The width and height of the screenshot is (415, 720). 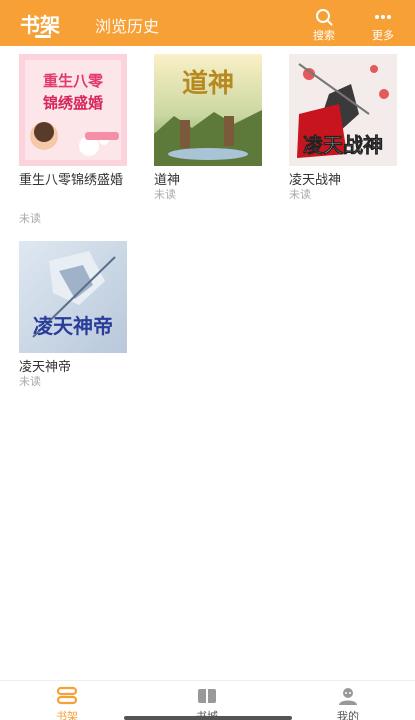 What do you see at coordinates (343, 110) in the screenshot?
I see `book-cover: 凌天战神` at bounding box center [343, 110].